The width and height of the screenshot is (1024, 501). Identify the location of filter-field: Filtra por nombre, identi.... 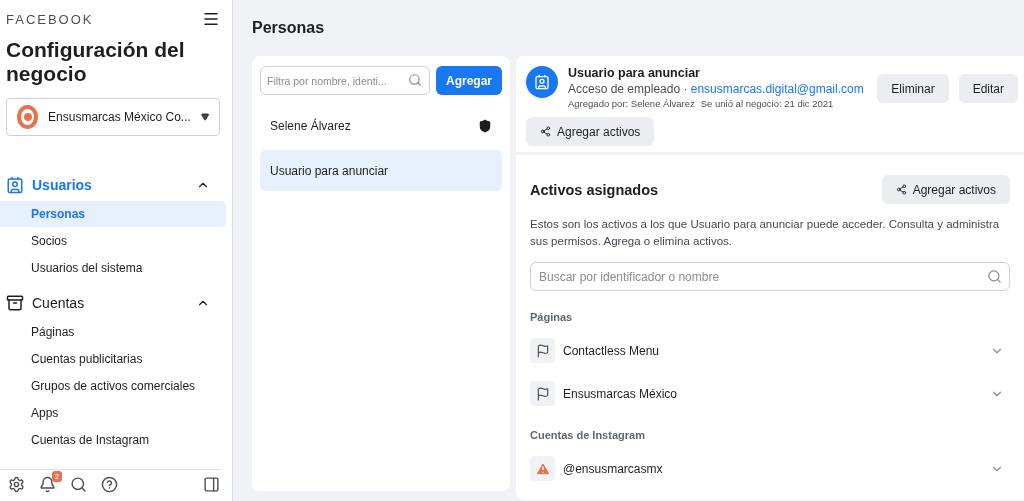
(345, 80).